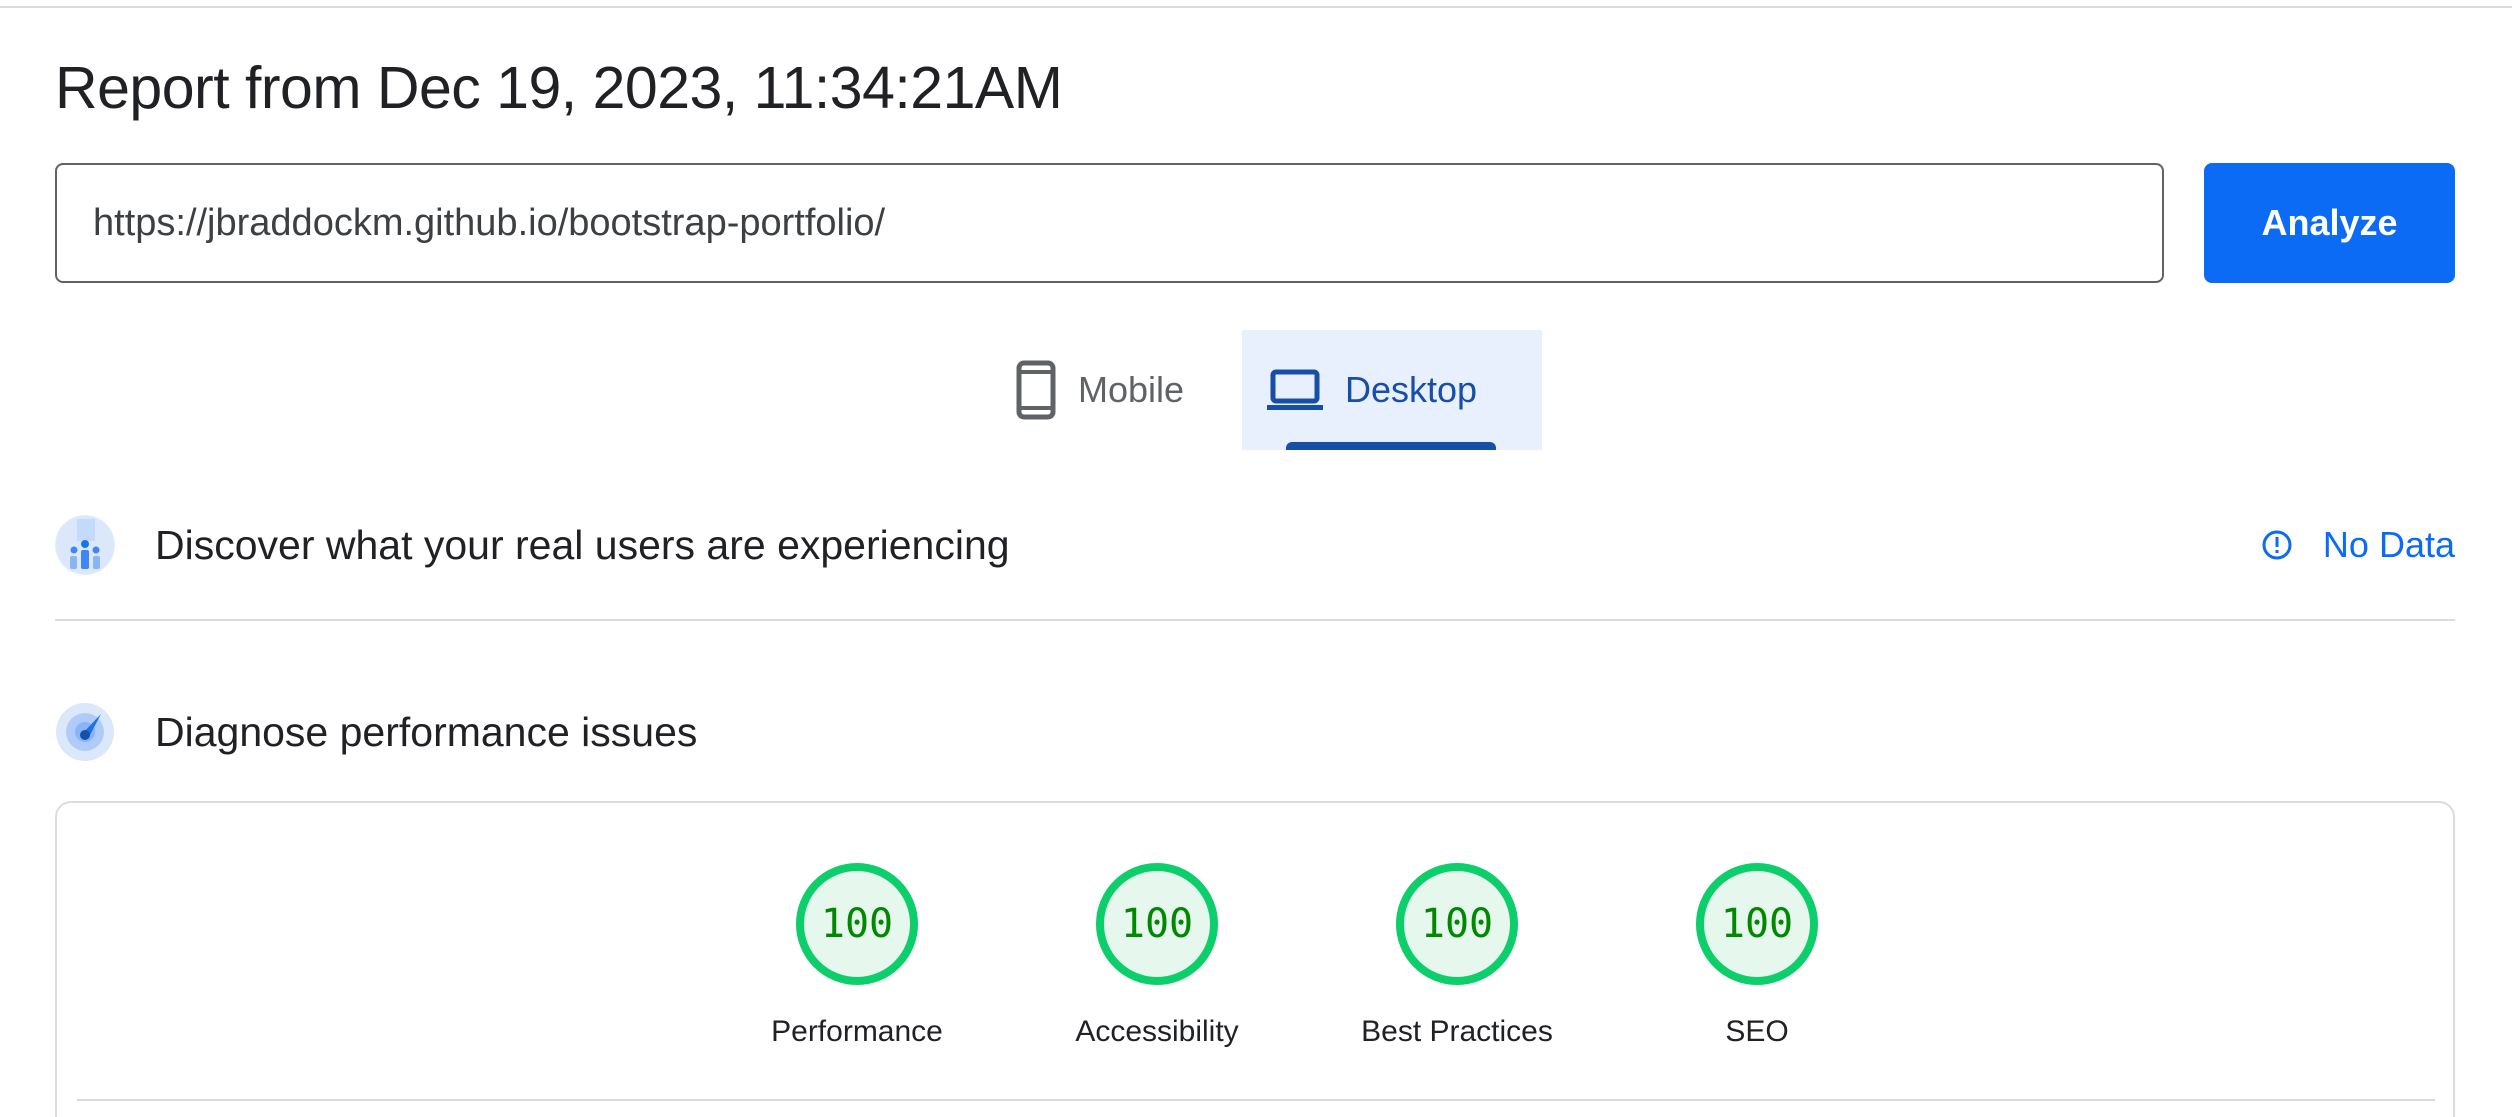  I want to click on tab-desktop-label: Desktop, so click(1411, 389).